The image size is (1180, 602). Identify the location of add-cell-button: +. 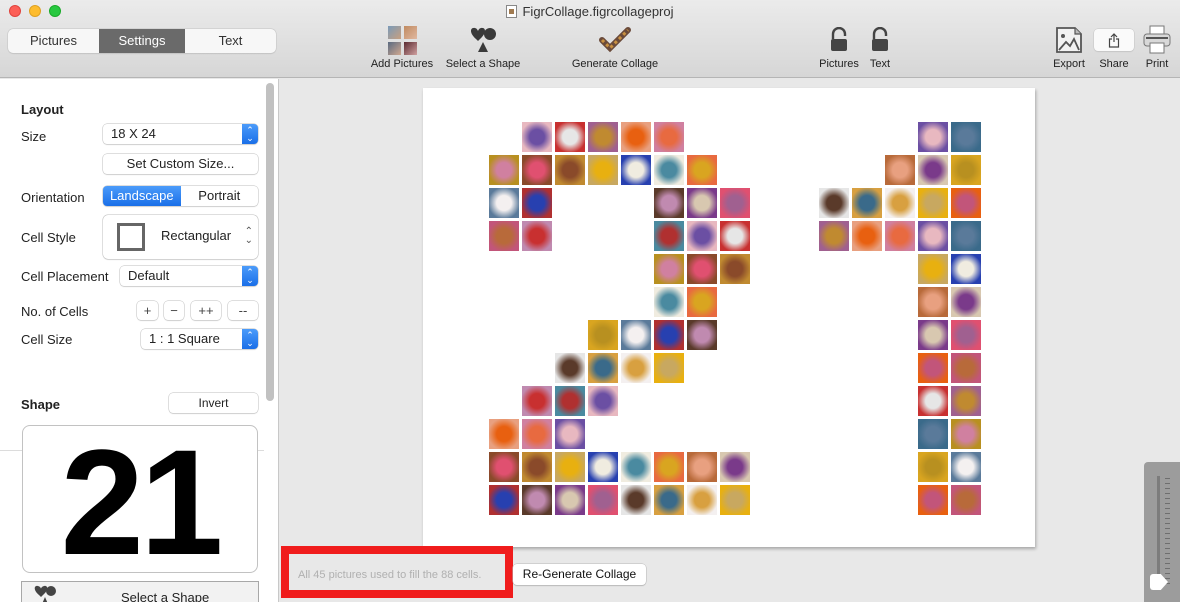
(147, 310).